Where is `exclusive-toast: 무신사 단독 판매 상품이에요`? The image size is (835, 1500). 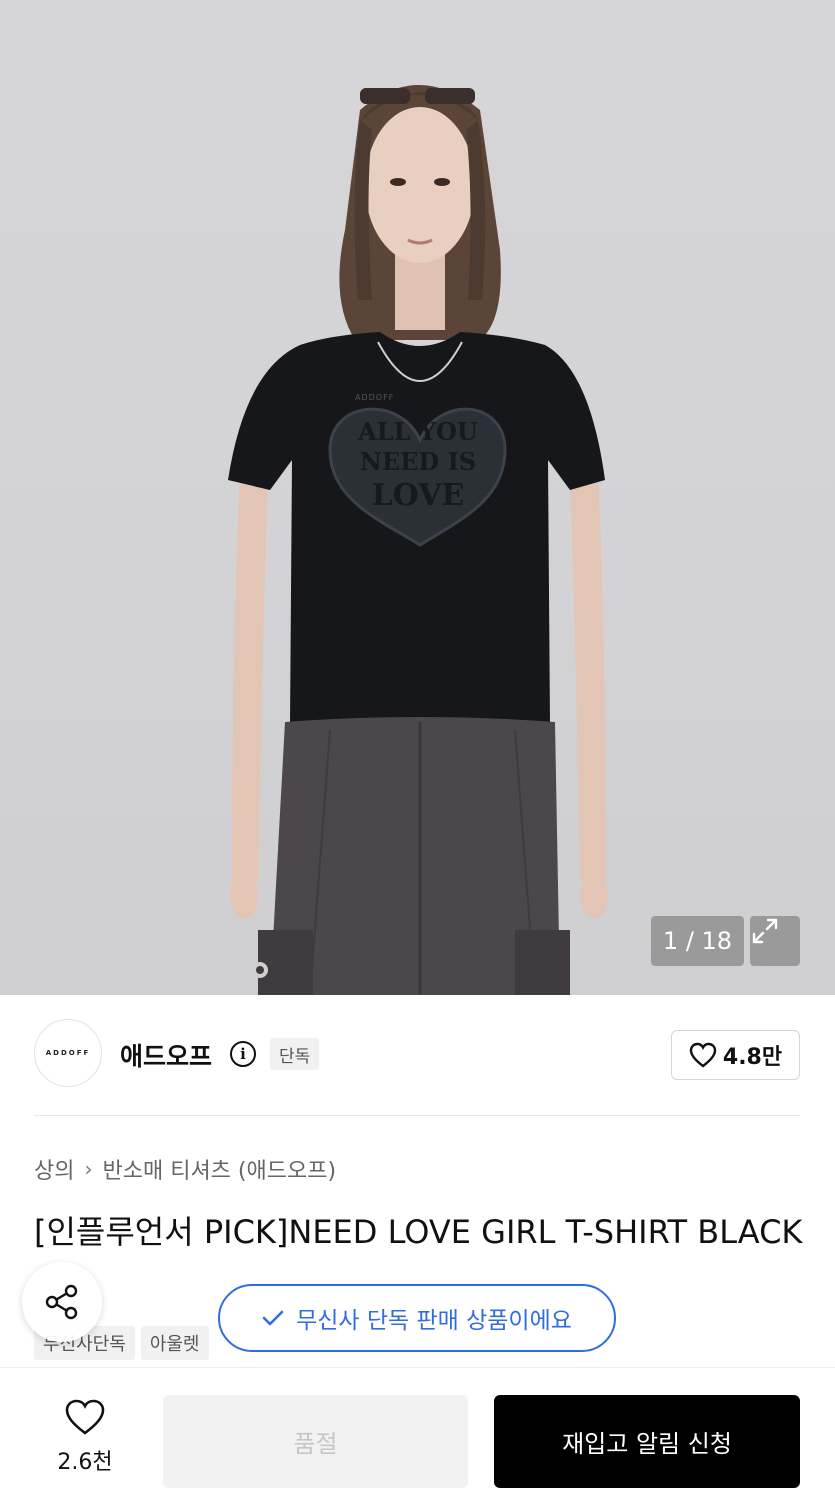 exclusive-toast: 무신사 단독 판매 상품이에요 is located at coordinates (417, 1318).